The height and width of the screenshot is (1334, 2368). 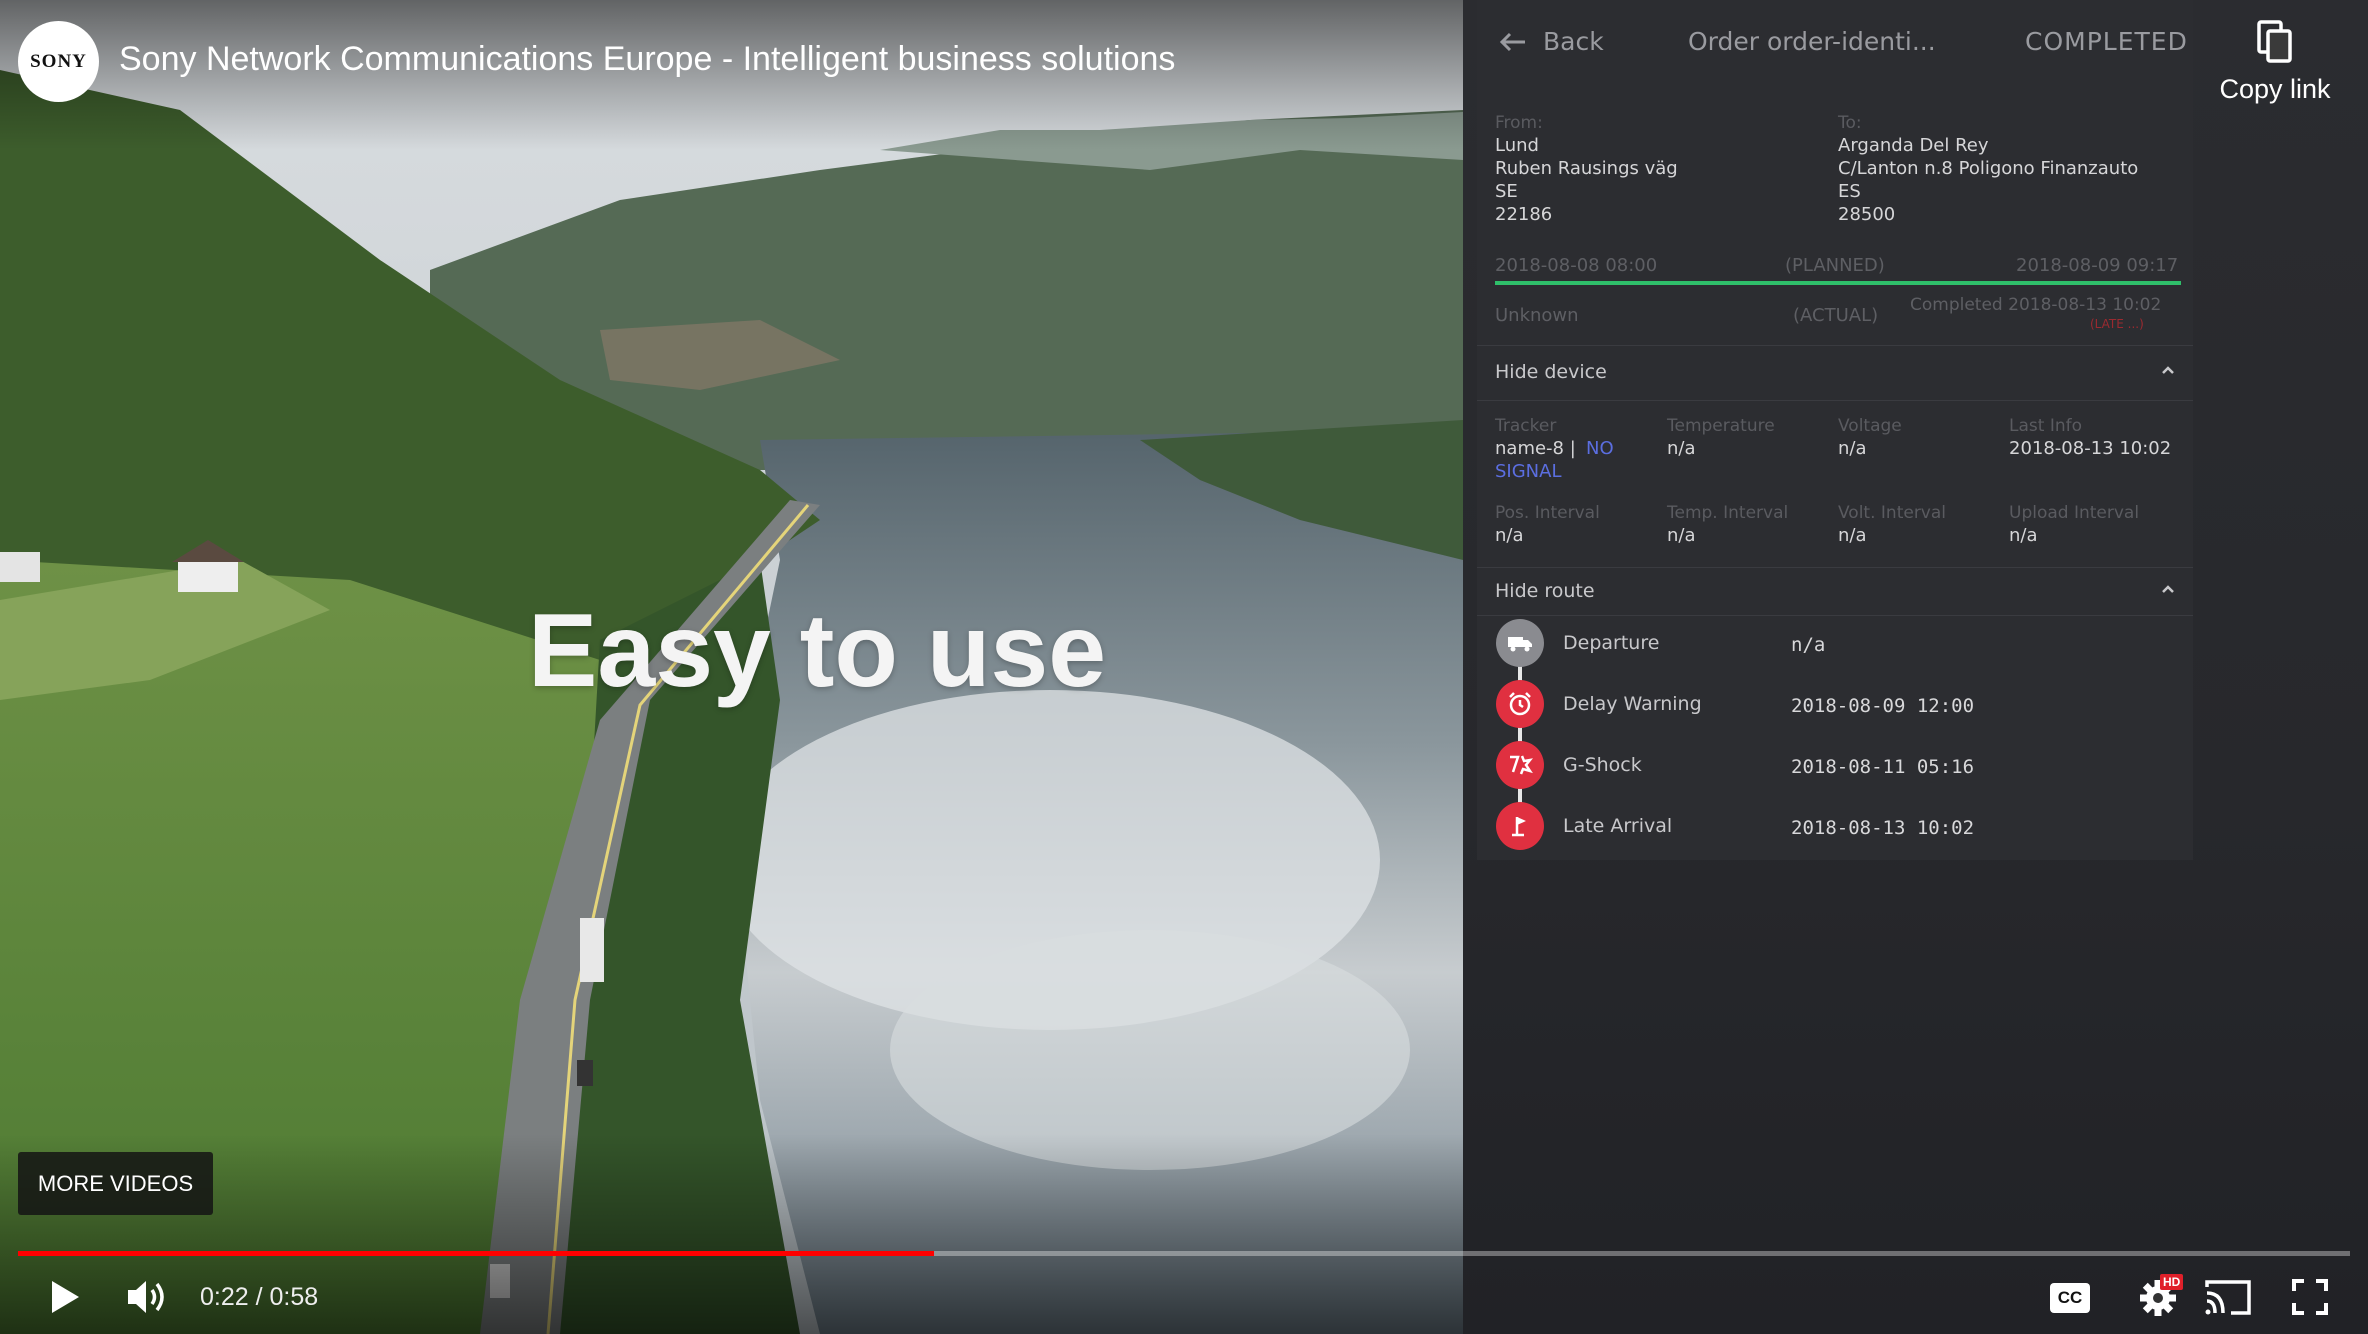 What do you see at coordinates (1524, 214) in the screenshot?
I see `from-line: 22186` at bounding box center [1524, 214].